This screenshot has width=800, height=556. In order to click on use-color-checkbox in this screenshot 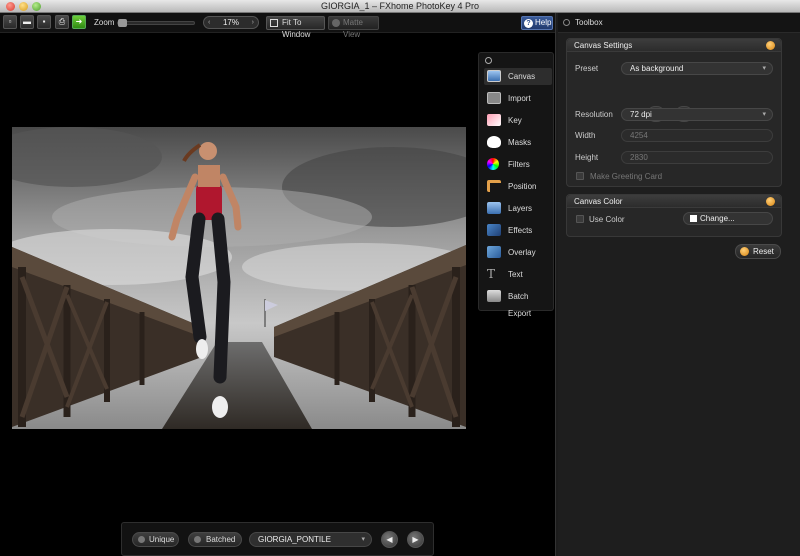, I will do `click(580, 219)`.